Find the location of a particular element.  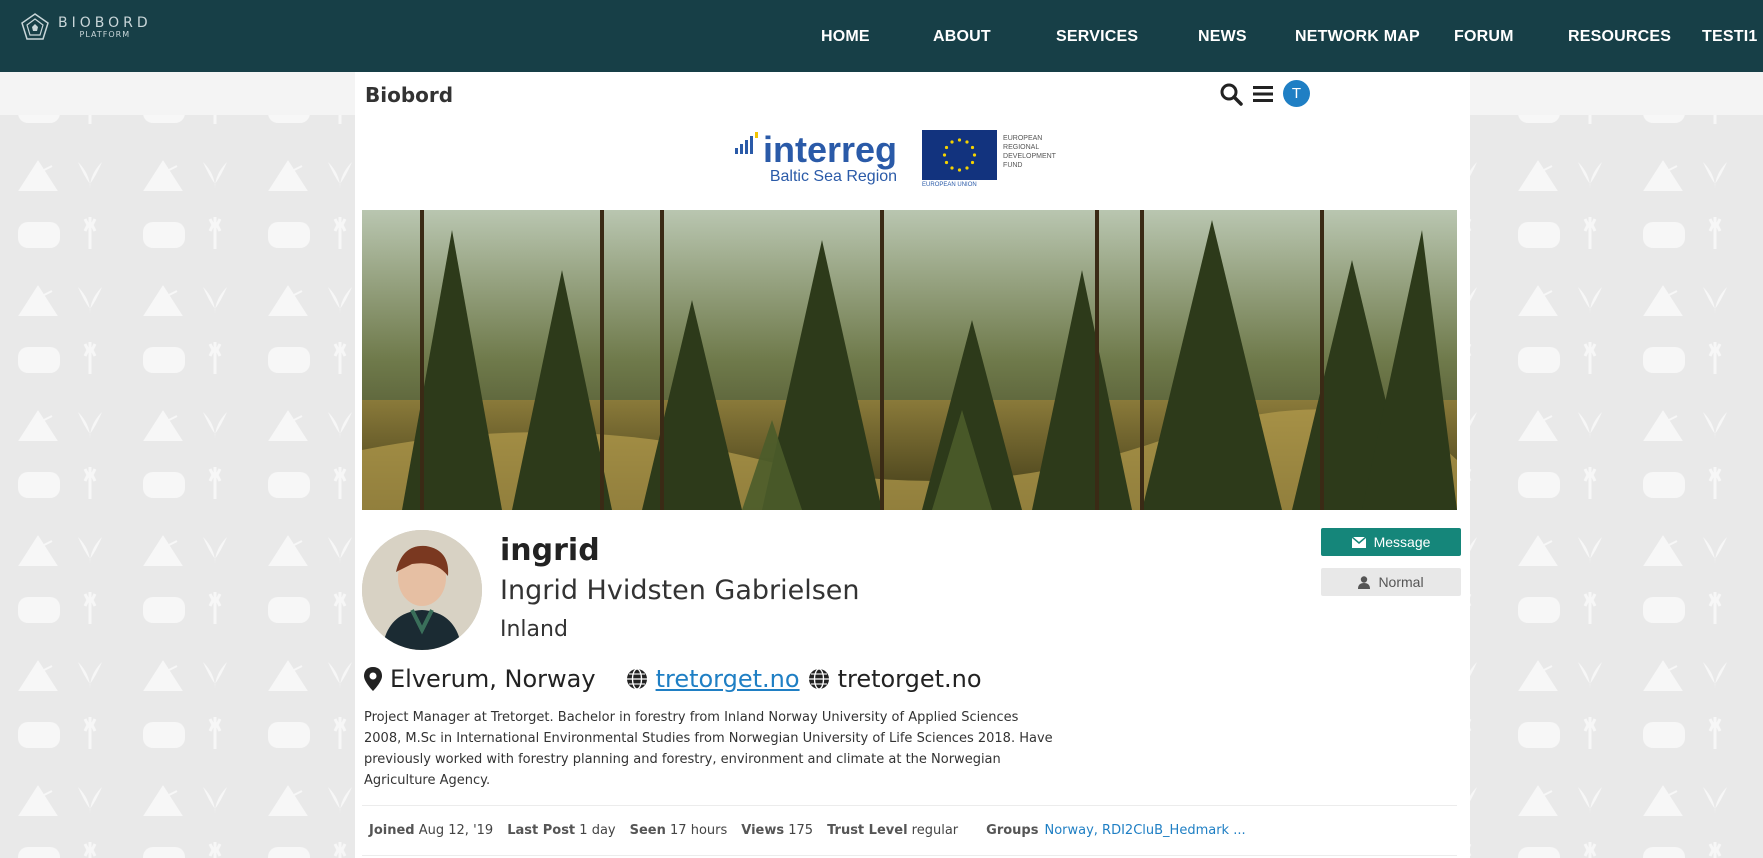

map-marker-icon is located at coordinates (373, 679).